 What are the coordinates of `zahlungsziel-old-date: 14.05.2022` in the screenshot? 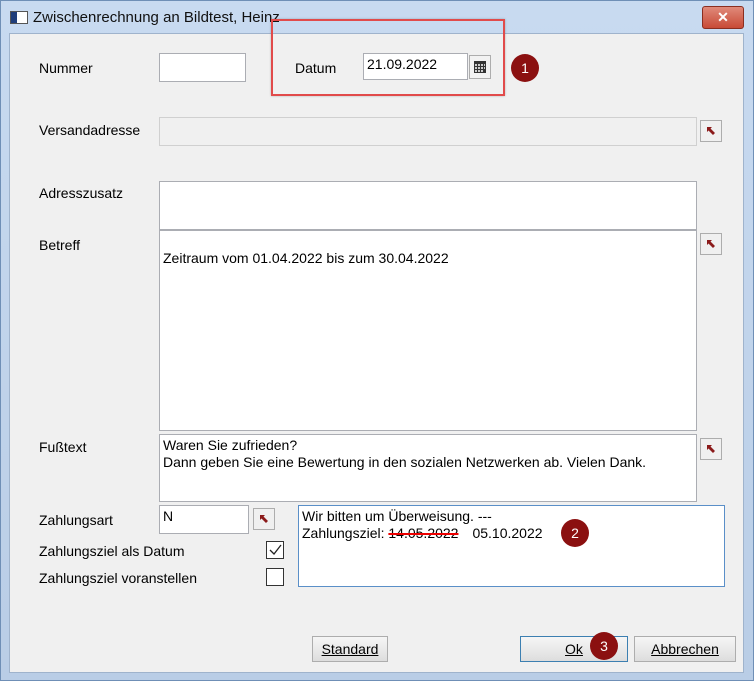 It's located at (423, 533).